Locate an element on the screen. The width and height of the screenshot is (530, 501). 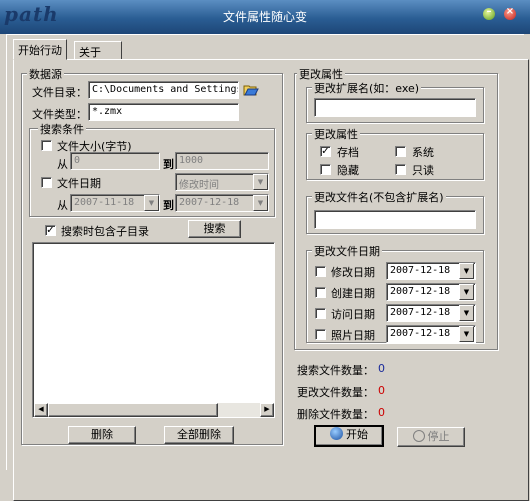
delete-count-label: 删除文件数量： is located at coordinates (335, 414).